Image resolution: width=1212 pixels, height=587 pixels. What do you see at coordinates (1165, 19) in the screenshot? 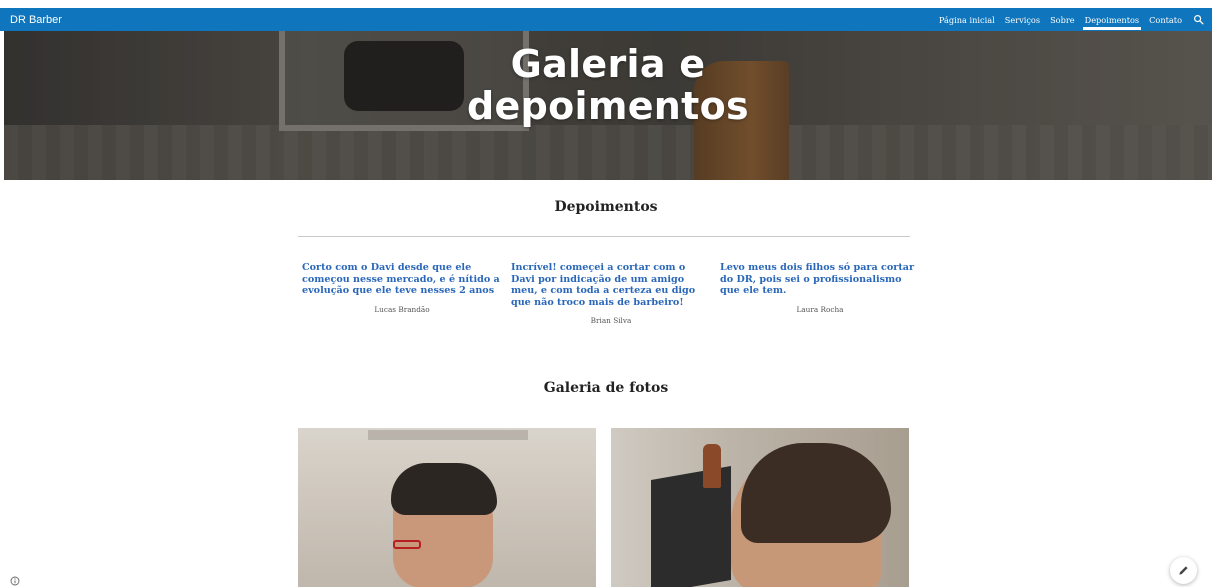
I see `nav-item-contato: Contato` at bounding box center [1165, 19].